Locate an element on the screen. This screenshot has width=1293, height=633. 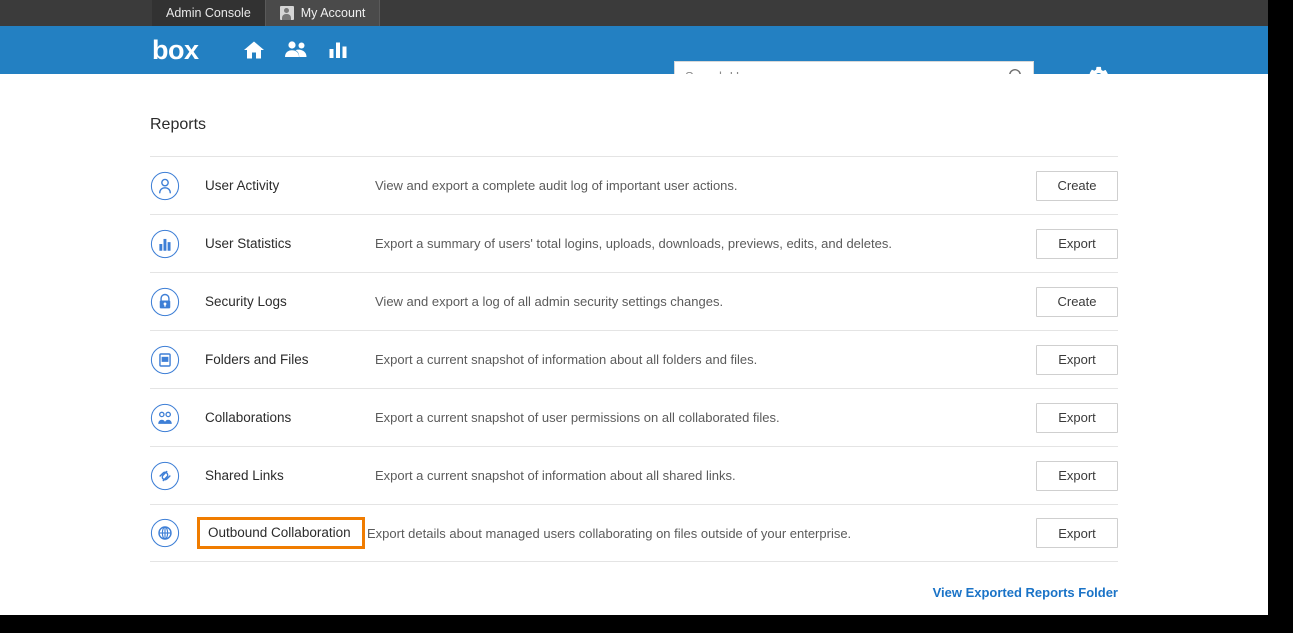
tab-admin-console: Admin Console is located at coordinates (209, 13).